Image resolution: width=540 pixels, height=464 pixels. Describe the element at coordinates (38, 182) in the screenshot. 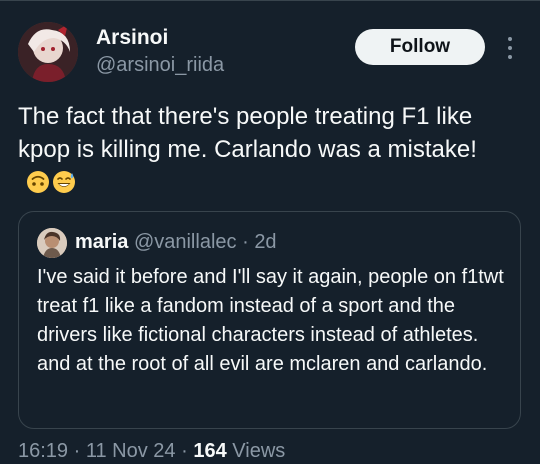

I see `upside-down-face-icon` at that location.